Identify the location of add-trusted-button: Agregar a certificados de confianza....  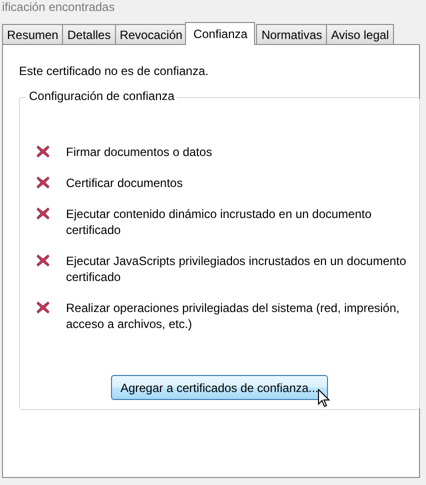
(219, 387).